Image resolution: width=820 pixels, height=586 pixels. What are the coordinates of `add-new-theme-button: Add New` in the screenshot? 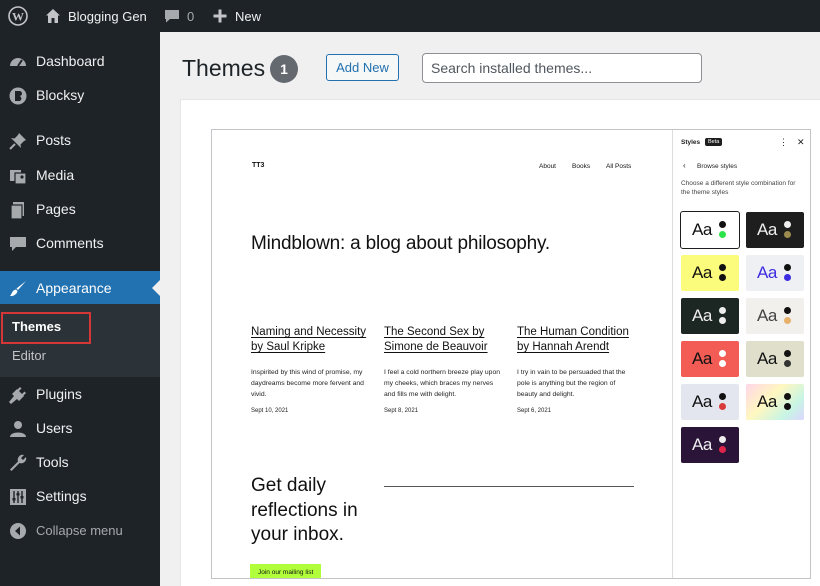 It's located at (362, 67).